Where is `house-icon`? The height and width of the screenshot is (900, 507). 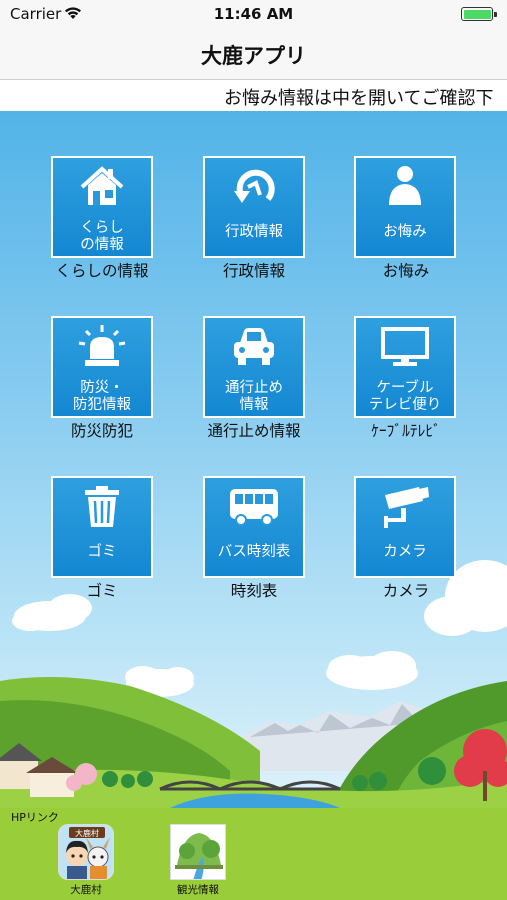 house-icon is located at coordinates (102, 185).